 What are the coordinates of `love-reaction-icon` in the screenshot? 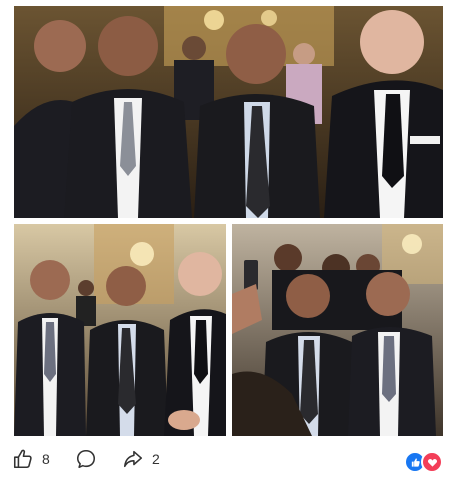 It's located at (432, 462).